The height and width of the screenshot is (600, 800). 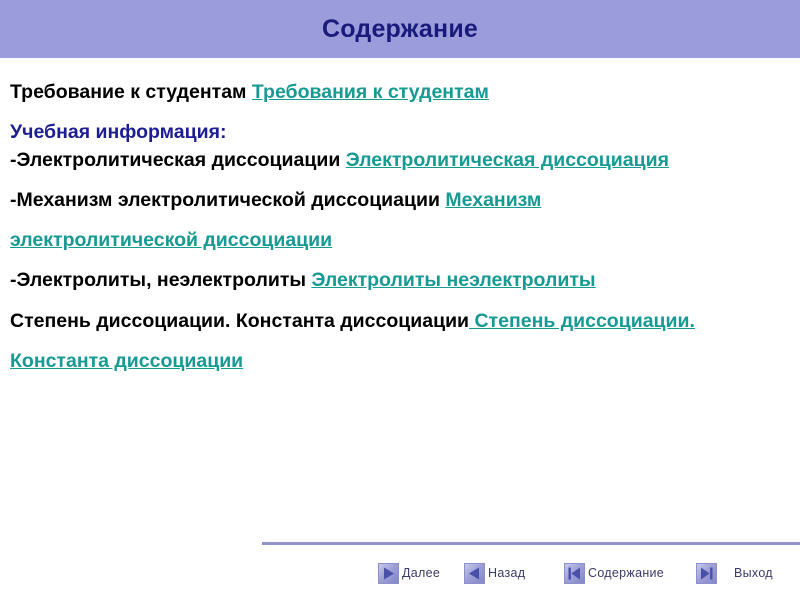 What do you see at coordinates (126, 361) in the screenshot?
I see `link-degree-of-dissociation-part2: Константа диссоциации` at bounding box center [126, 361].